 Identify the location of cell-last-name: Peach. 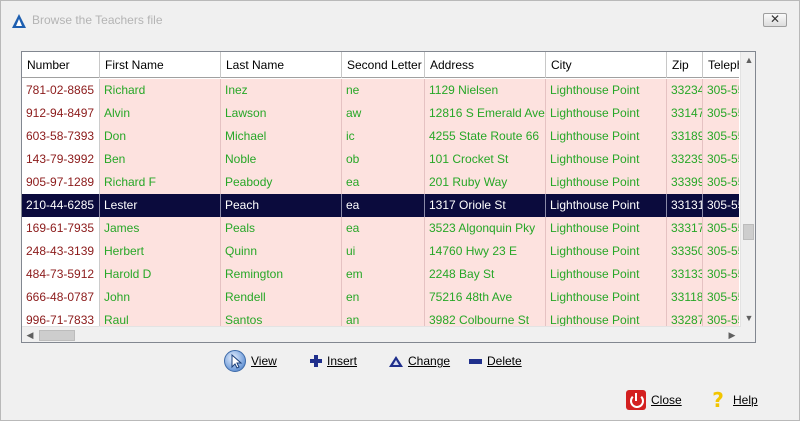
(281, 205).